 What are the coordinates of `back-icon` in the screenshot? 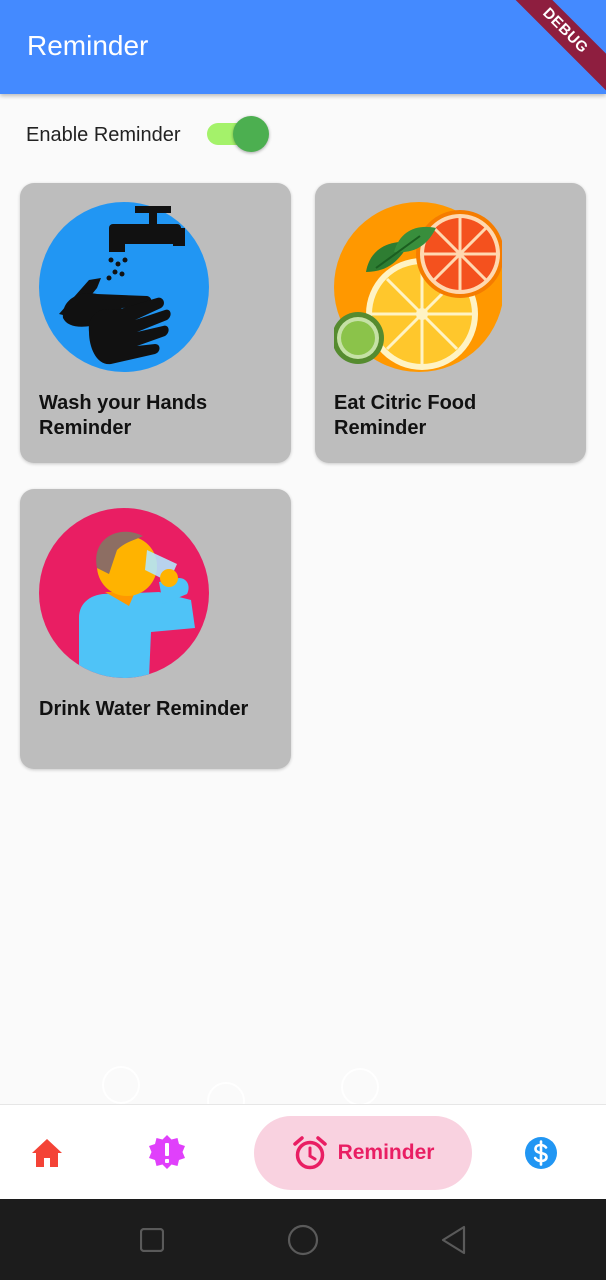 It's located at (453, 1240).